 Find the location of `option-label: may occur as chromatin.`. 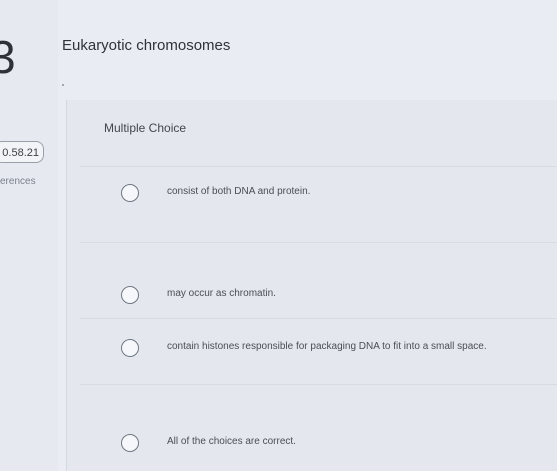

option-label: may occur as chromatin. is located at coordinates (221, 293).